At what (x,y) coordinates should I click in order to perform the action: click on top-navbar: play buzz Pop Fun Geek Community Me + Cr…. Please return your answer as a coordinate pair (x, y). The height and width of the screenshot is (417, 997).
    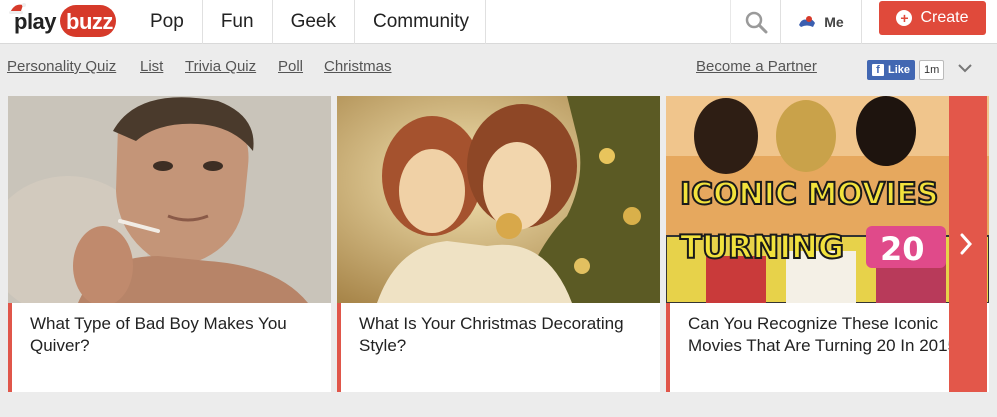
    Looking at the image, I should click on (498, 22).